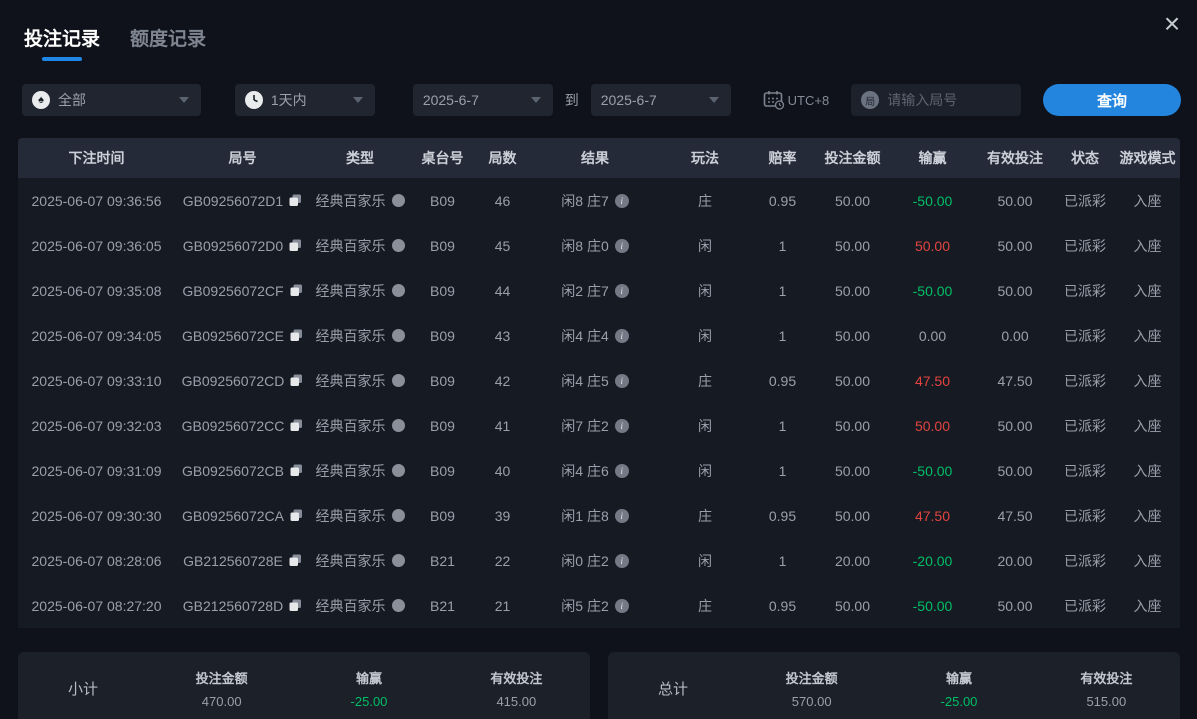  Describe the element at coordinates (242, 605) in the screenshot. I see `cell-round-id: GB212560728D` at that location.